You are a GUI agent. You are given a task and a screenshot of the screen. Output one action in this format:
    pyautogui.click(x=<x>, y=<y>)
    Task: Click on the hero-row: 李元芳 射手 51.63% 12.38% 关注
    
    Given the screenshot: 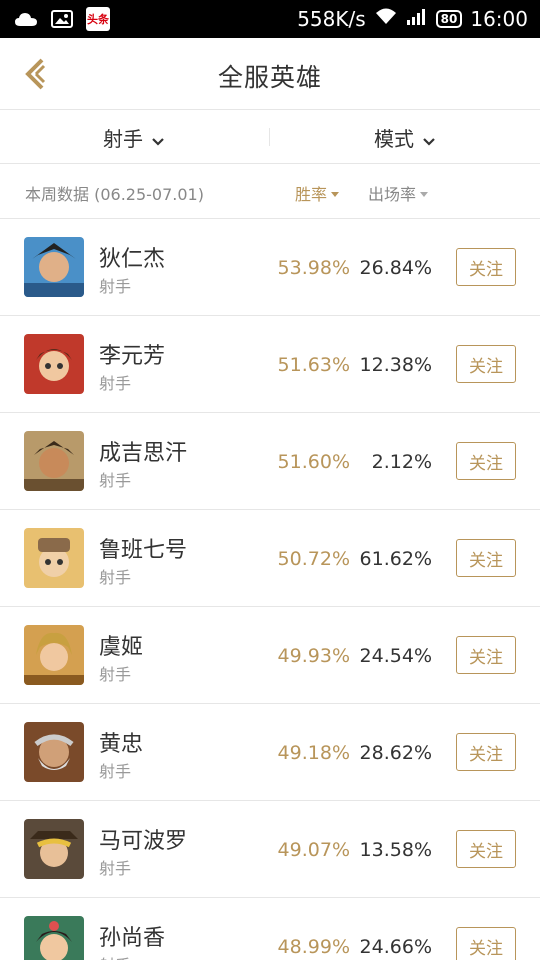 What is the action you would take?
    pyautogui.click(x=270, y=364)
    